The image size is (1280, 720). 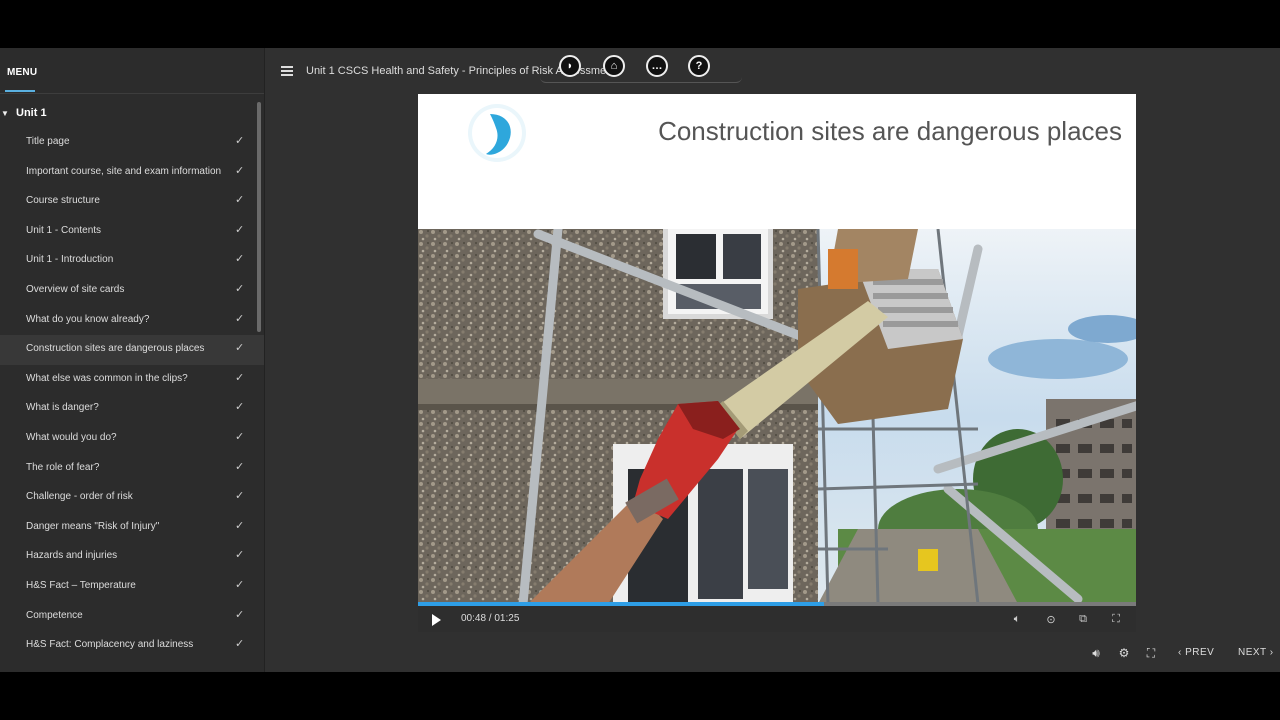 What do you see at coordinates (287, 71) in the screenshot?
I see `hamburger-menu-icon` at bounding box center [287, 71].